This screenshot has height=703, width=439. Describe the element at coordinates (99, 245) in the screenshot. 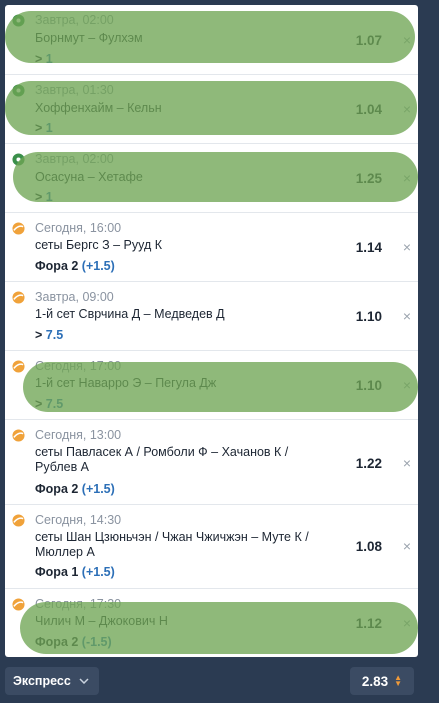

I see `bet-match: сеты Бергс З – Рууд К` at that location.